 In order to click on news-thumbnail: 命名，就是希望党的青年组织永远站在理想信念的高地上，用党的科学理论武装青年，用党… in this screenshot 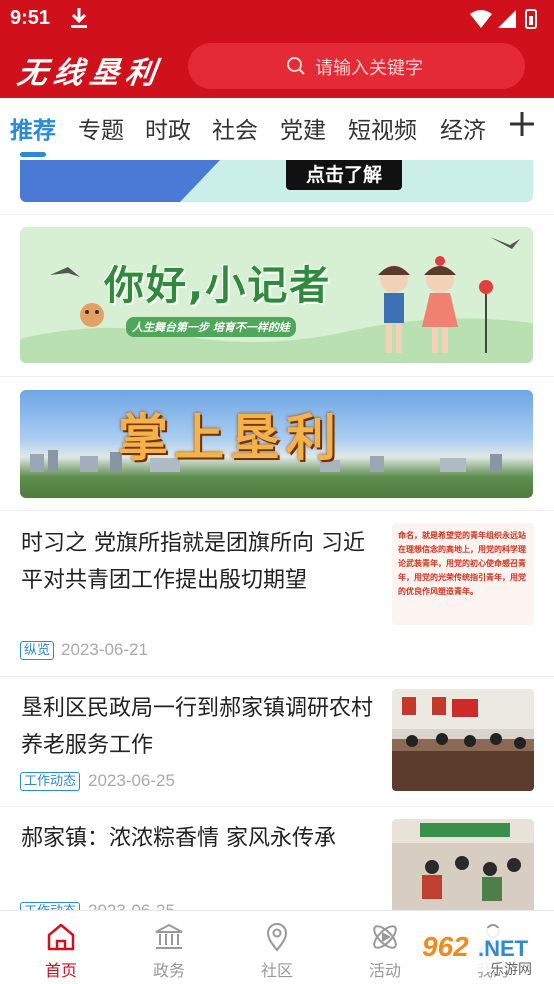, I will do `click(463, 574)`.